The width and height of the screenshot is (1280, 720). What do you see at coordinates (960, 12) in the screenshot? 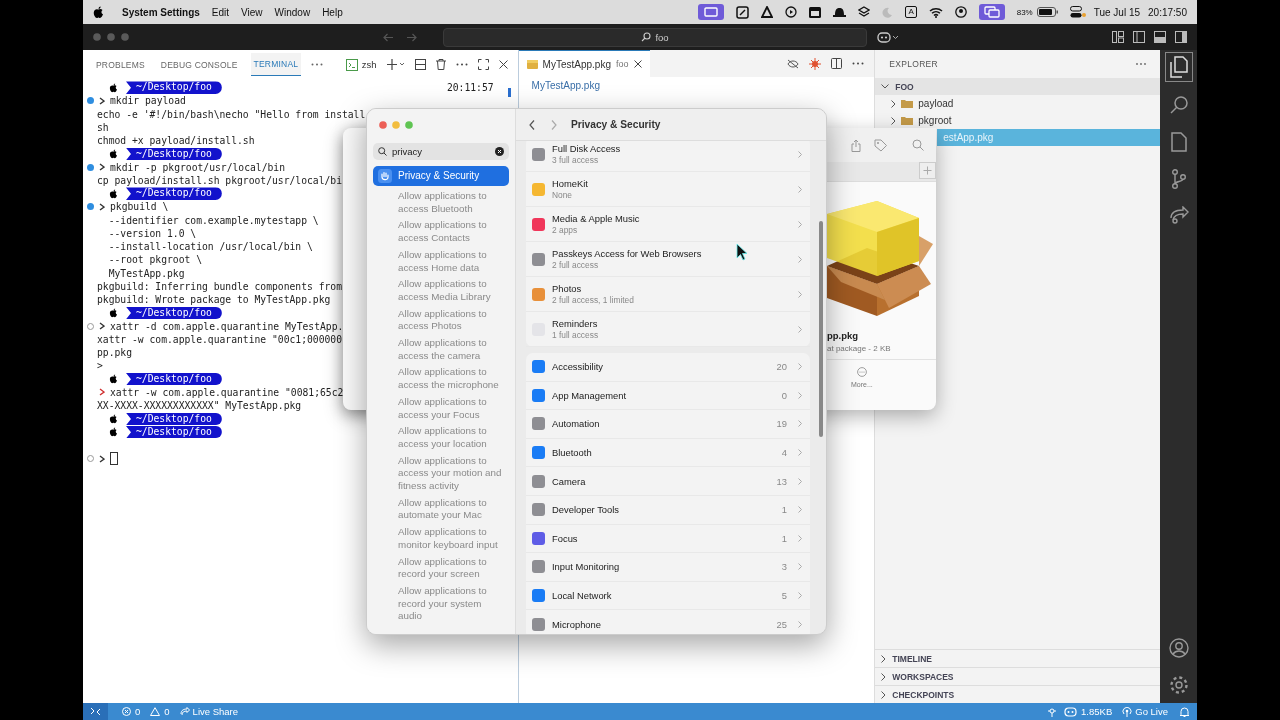
I see `user-icon` at bounding box center [960, 12].